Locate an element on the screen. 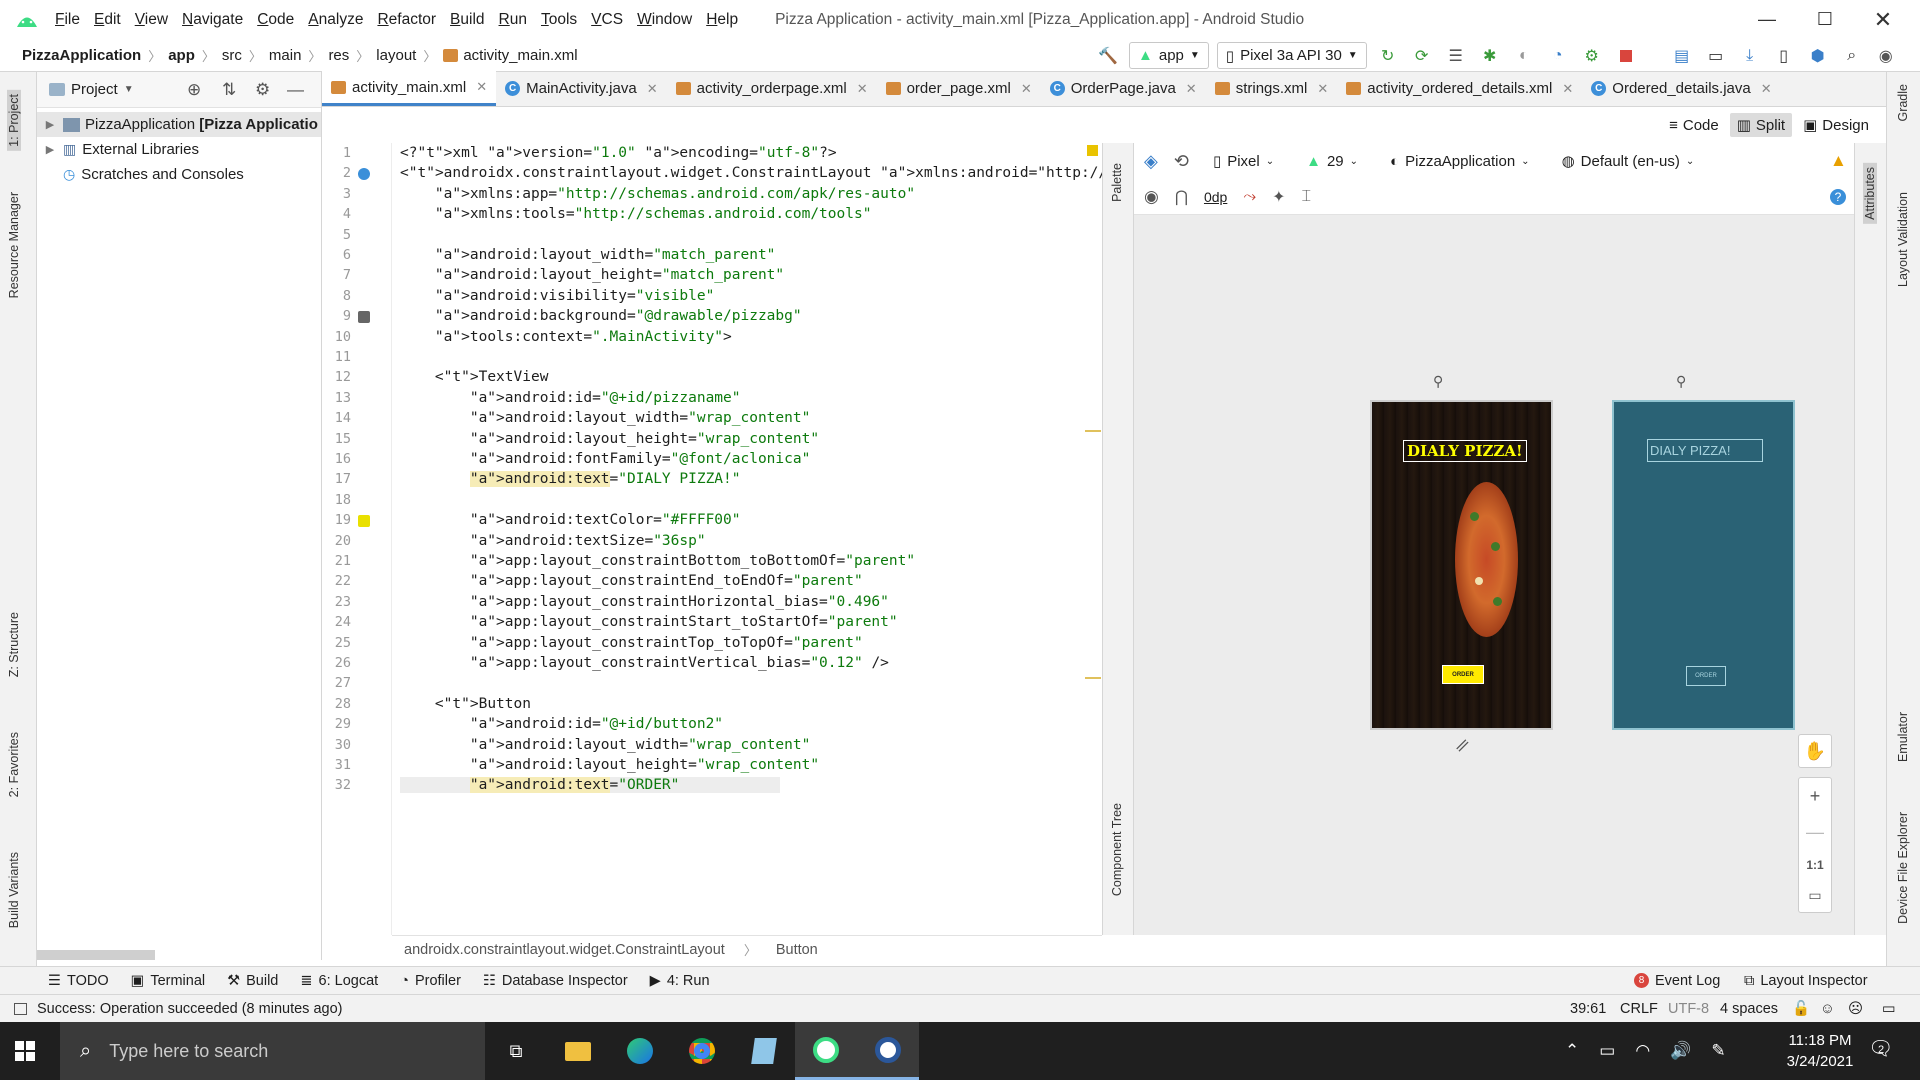 This screenshot has height=1080, width=1920. line-number: 2 is located at coordinates (336, 173).